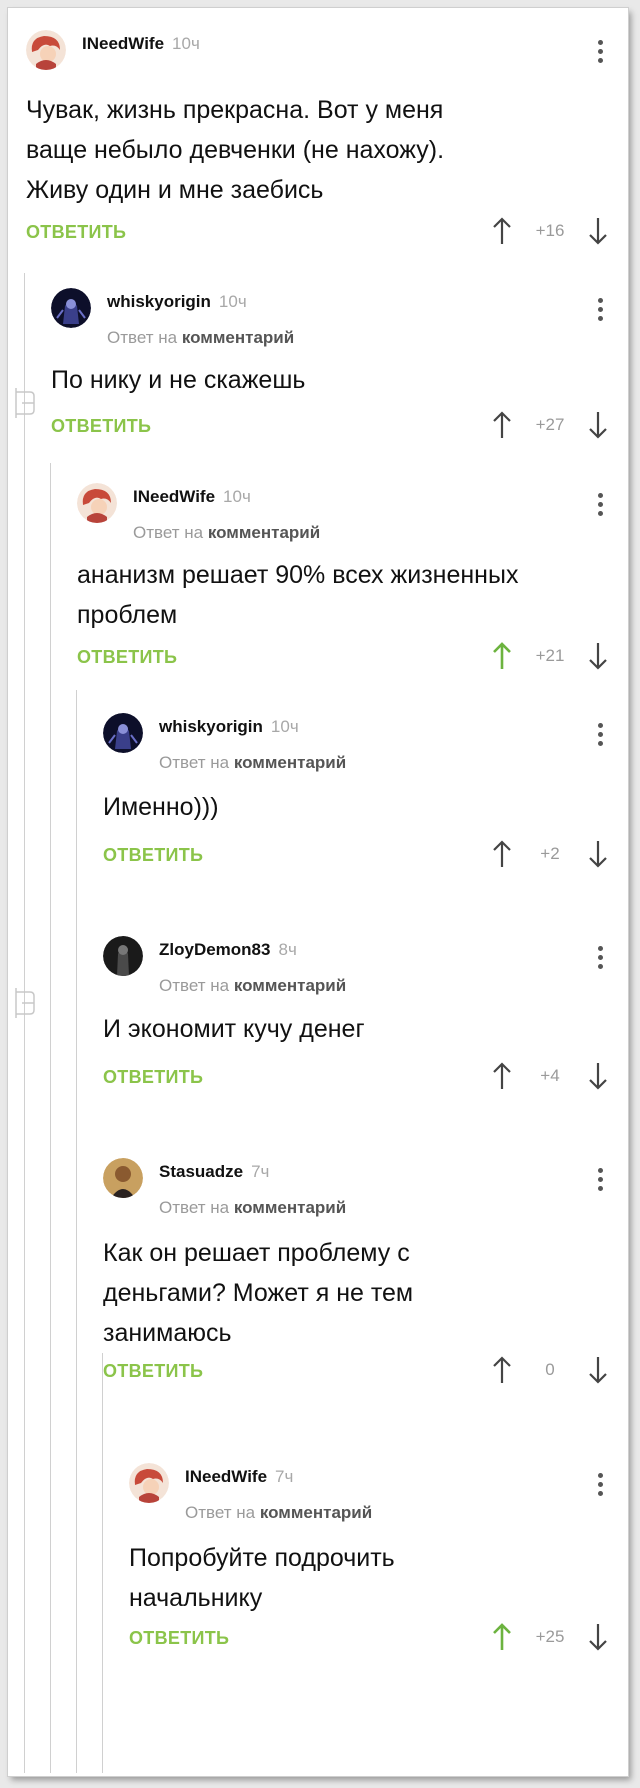 The height and width of the screenshot is (1788, 640). What do you see at coordinates (262, 1578) in the screenshot?
I see `comment-text: Попробуйте подрочить начальнику` at bounding box center [262, 1578].